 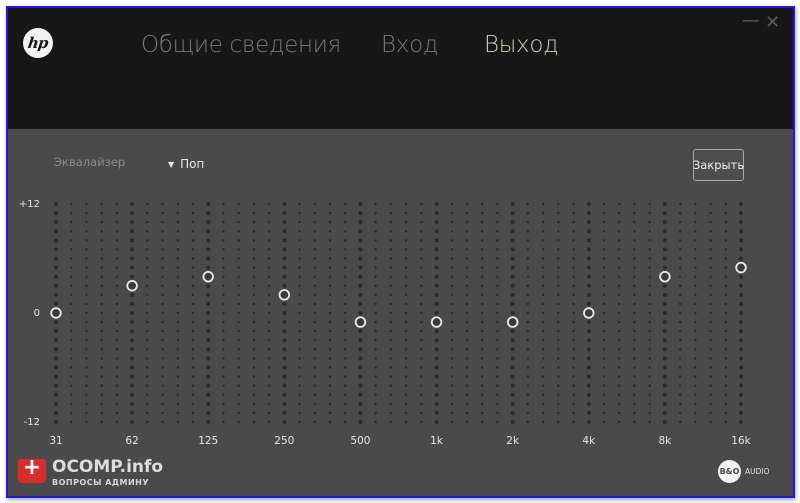 What do you see at coordinates (512, 322) in the screenshot?
I see `band-slider-handle-2k` at bounding box center [512, 322].